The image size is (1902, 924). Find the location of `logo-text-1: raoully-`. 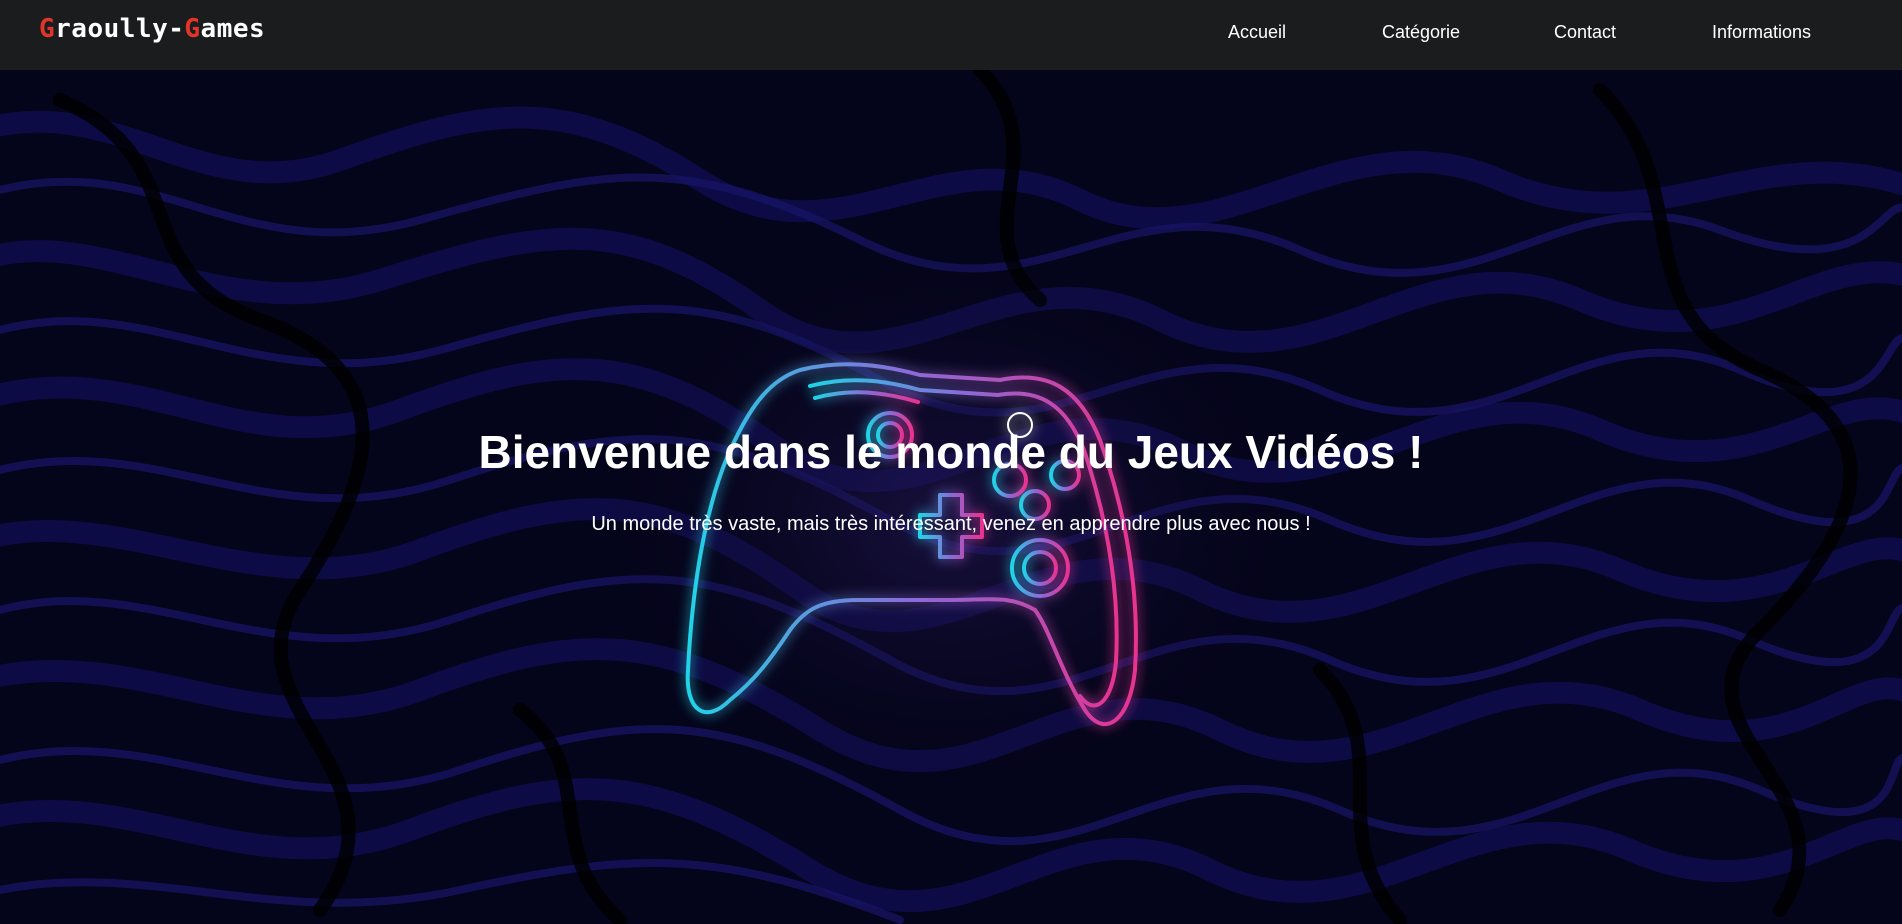

logo-text-1: raoully- is located at coordinates (120, 29).